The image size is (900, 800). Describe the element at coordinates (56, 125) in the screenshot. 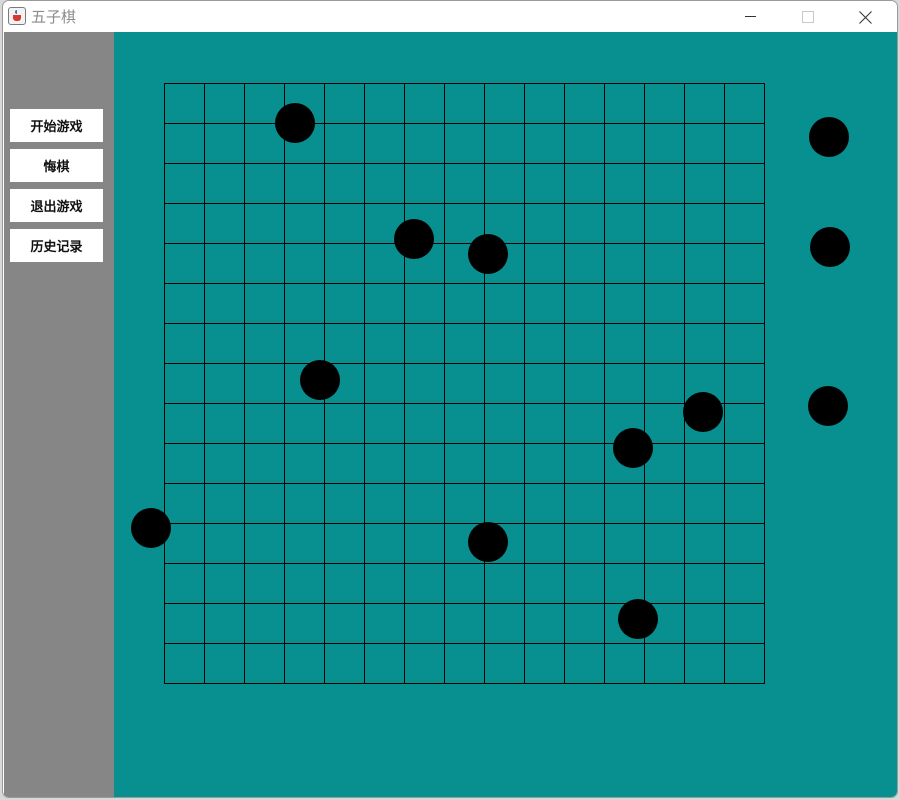

I see `start-game-button: 开始游戏` at that location.